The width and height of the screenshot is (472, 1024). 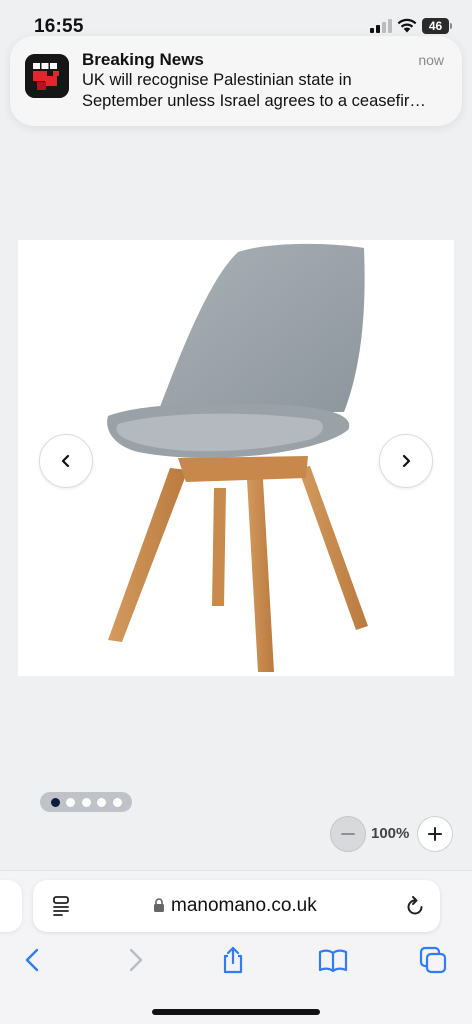 I want to click on zoom-level: 100%, so click(x=390, y=833).